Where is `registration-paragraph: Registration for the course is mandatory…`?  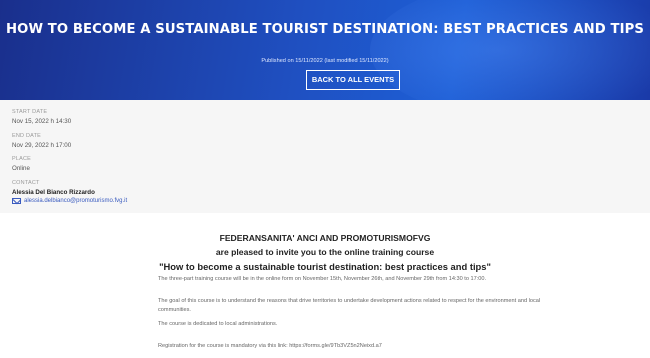 registration-paragraph: Registration for the course is mandatory… is located at coordinates (270, 346).